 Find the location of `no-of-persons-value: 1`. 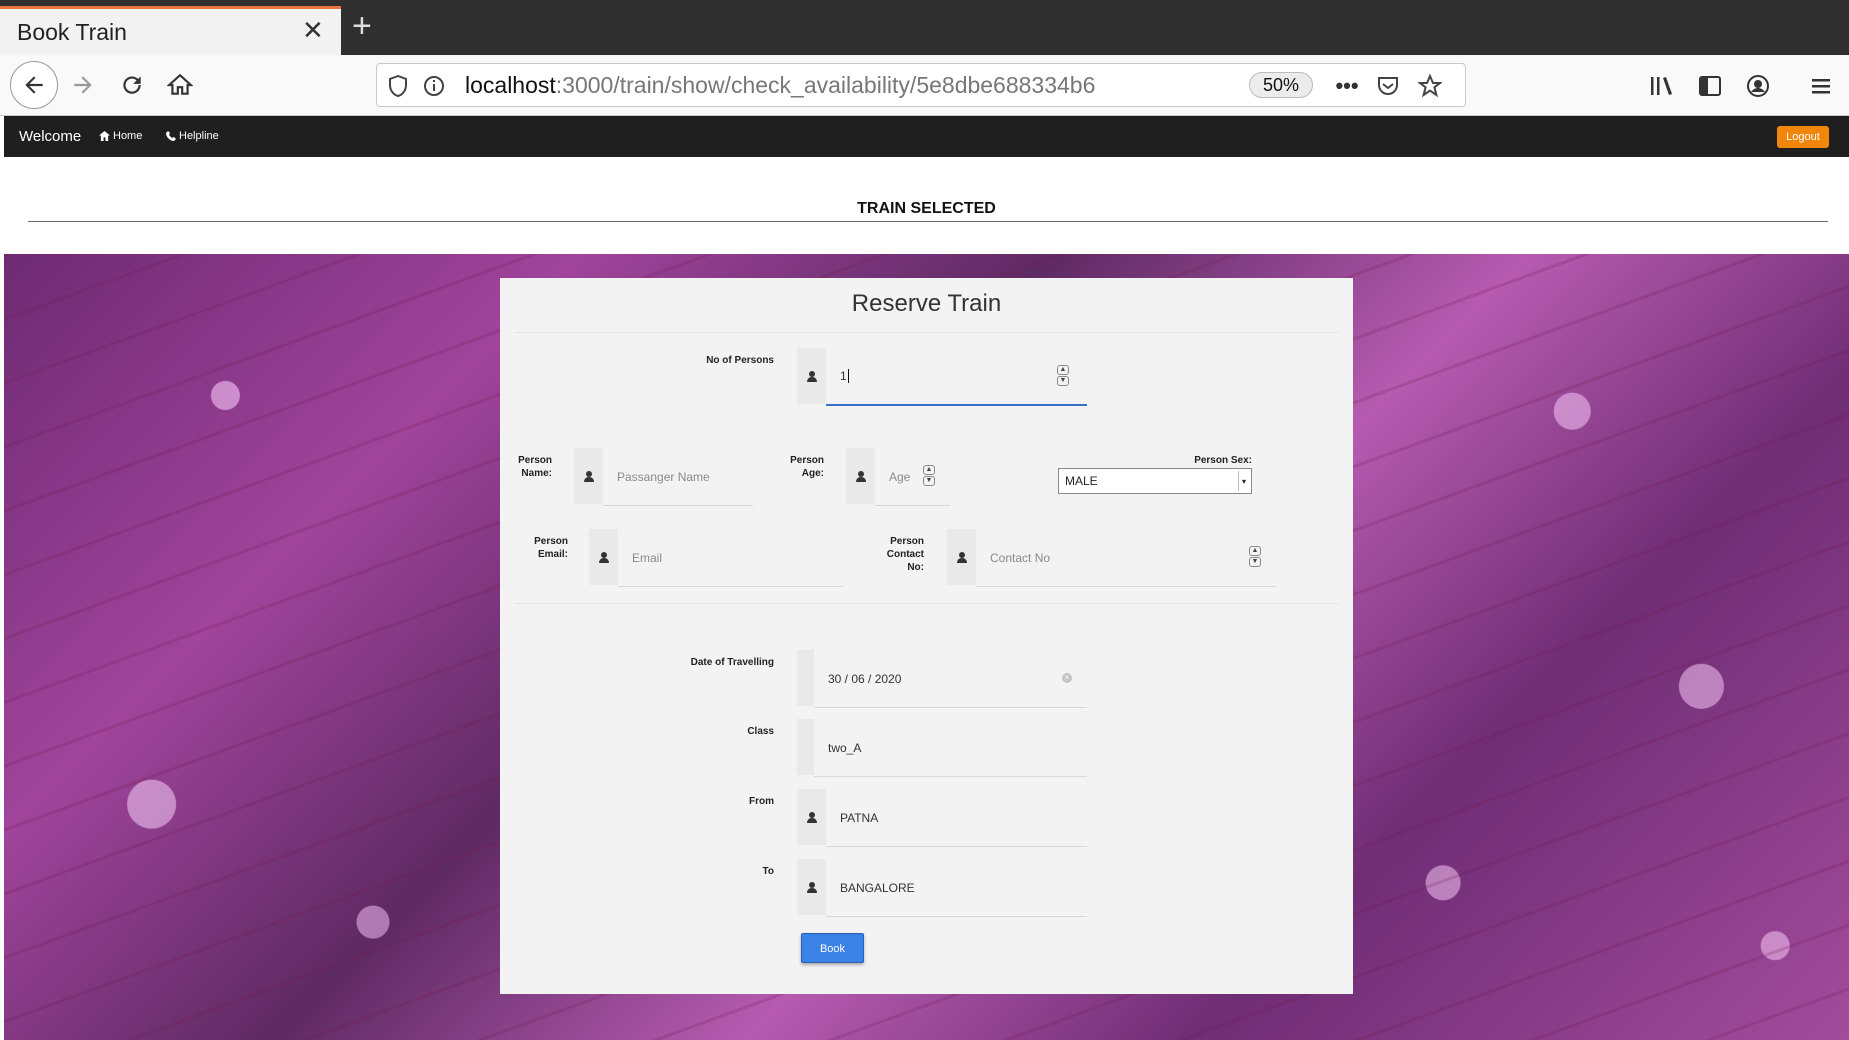

no-of-persons-value: 1 is located at coordinates (843, 376).